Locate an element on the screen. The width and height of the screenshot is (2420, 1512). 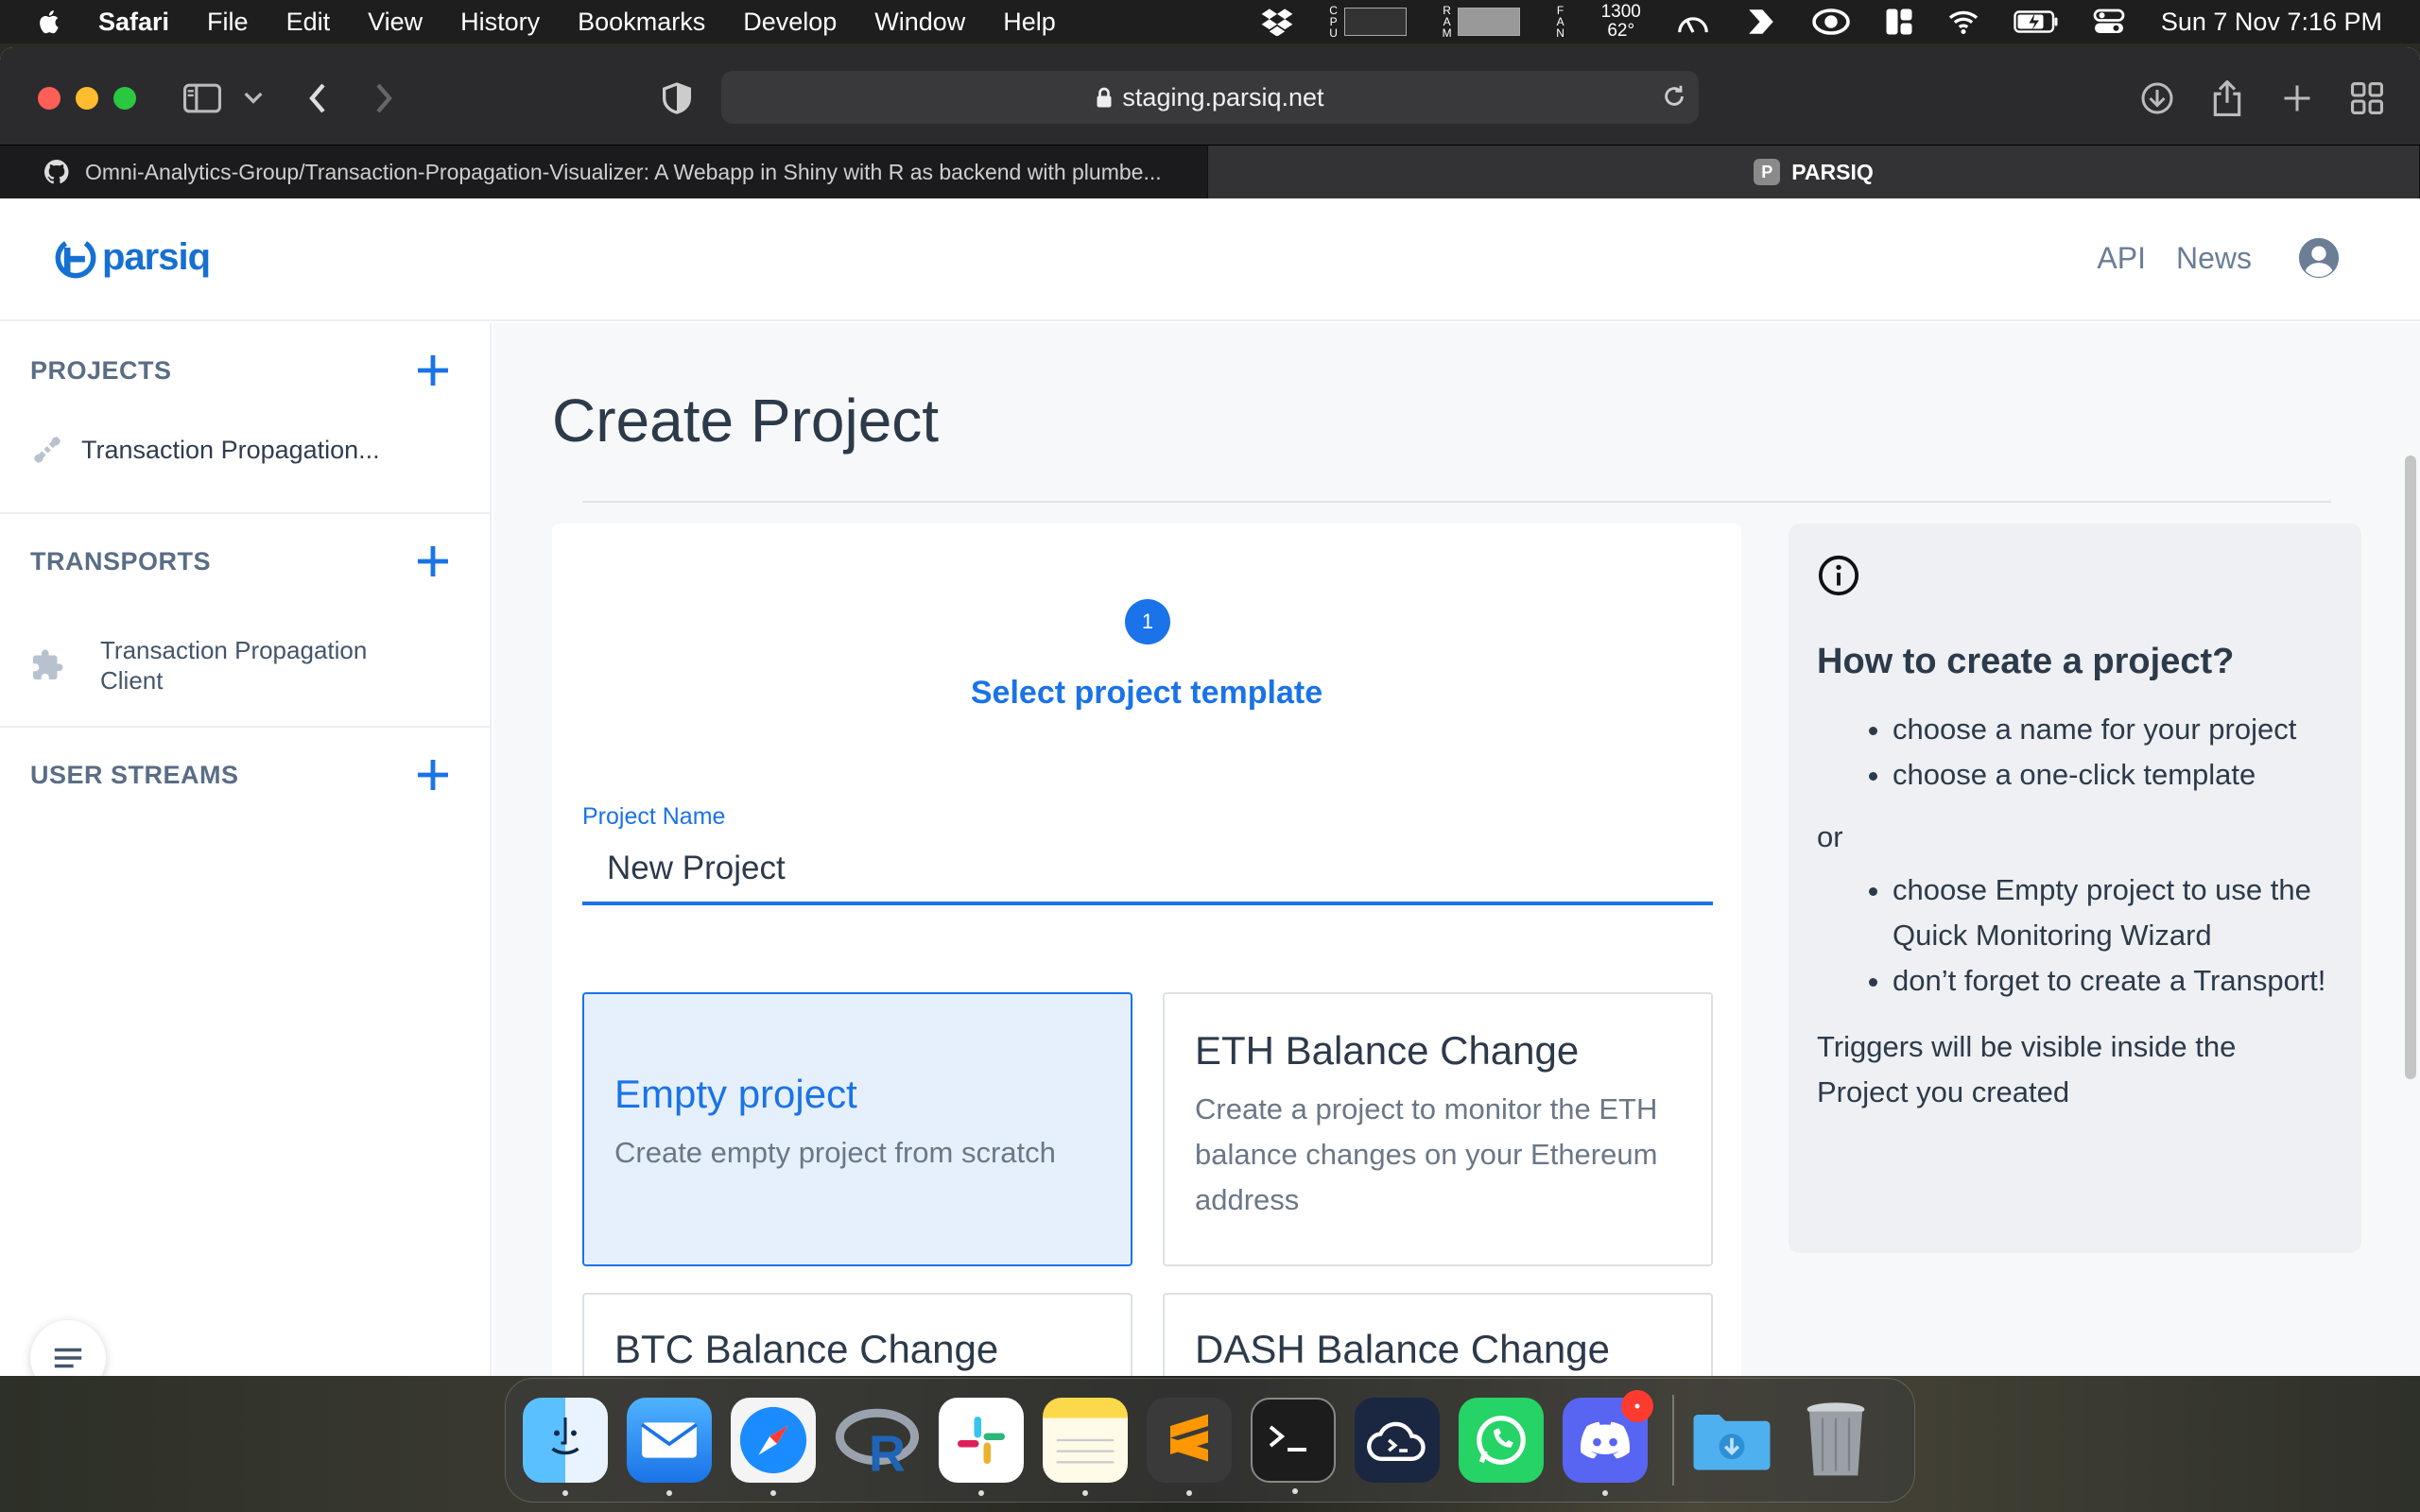
nav-news-link: News is located at coordinates (2214, 258).